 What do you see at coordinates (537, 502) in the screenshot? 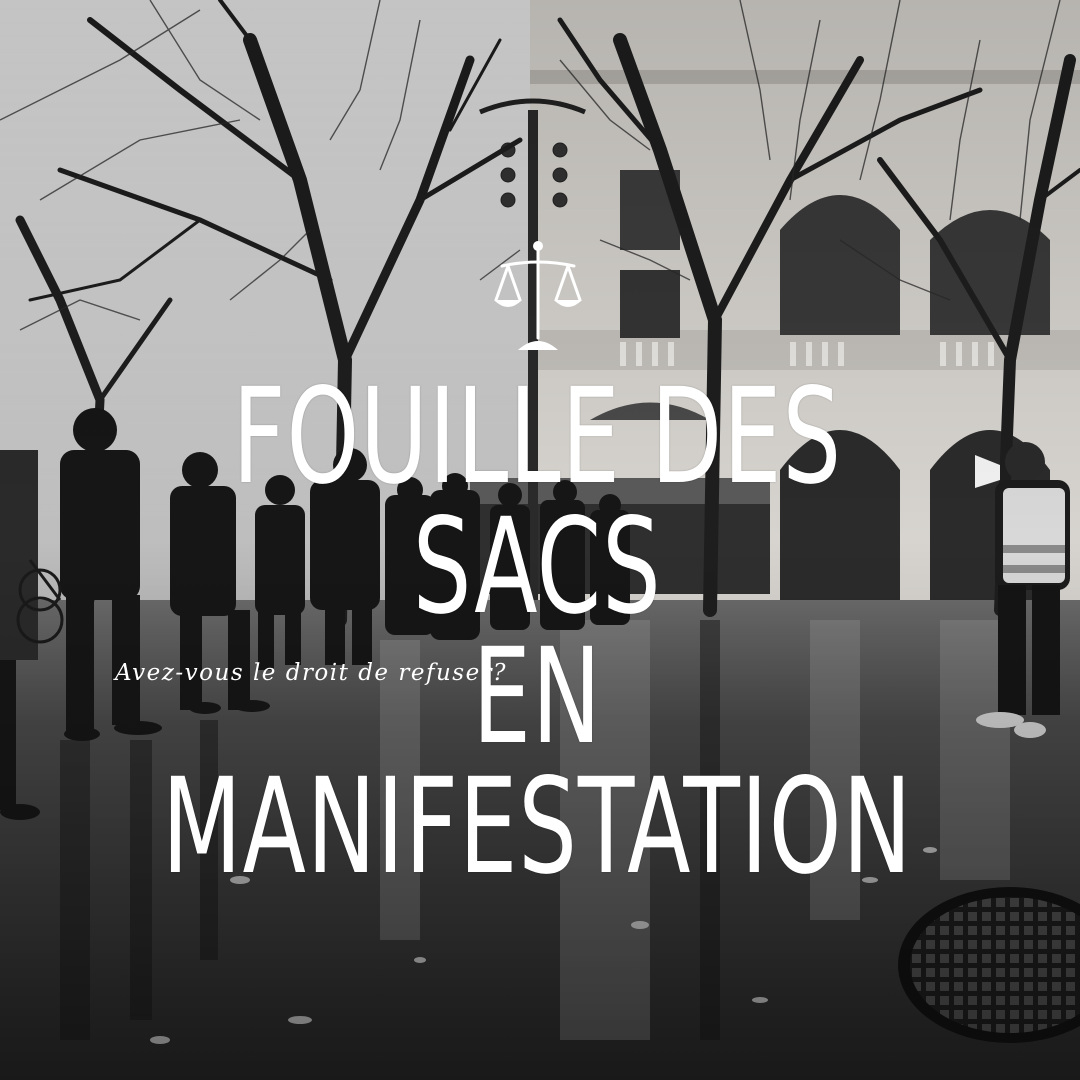
I see `title-line-1: FOUILLE DES SACS` at bounding box center [537, 502].